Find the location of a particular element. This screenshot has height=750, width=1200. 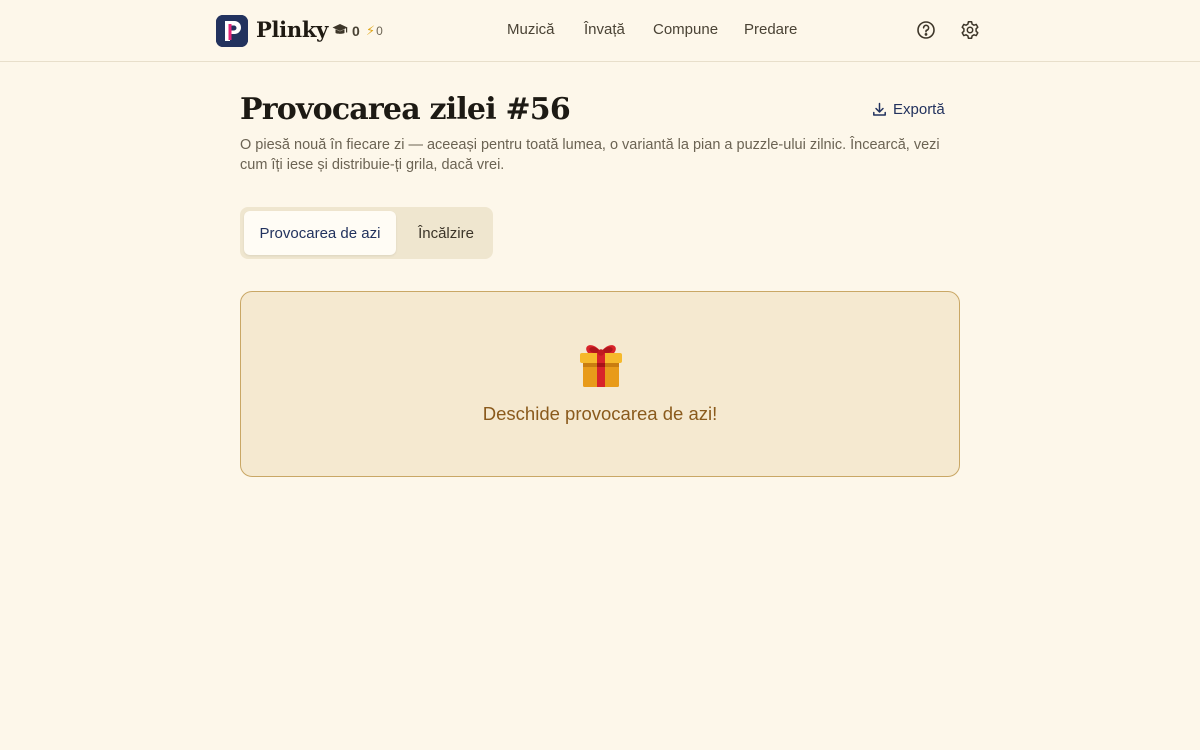

open-challenge-card: Deschide provocarea de azi! is located at coordinates (600, 384).